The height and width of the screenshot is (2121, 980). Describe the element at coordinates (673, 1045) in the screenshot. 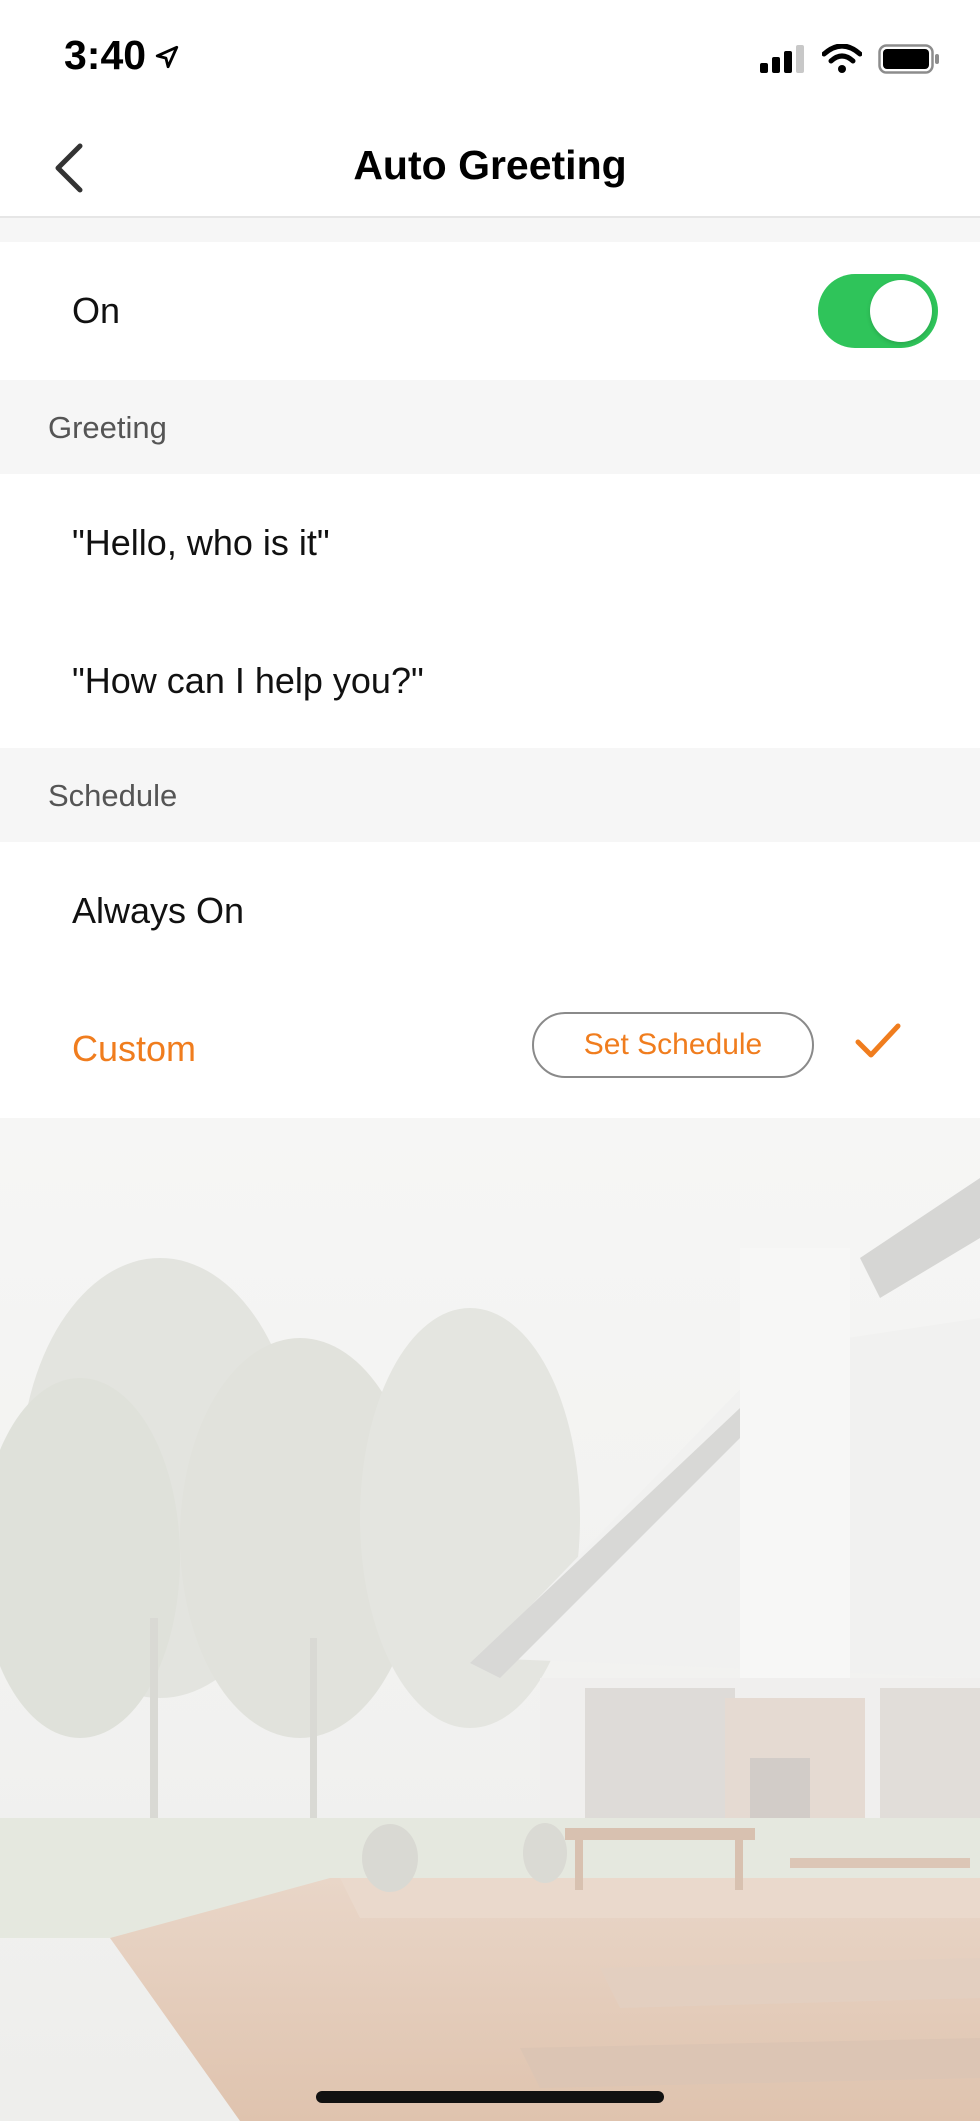

I see `set-schedule-button: Set Schedule` at that location.